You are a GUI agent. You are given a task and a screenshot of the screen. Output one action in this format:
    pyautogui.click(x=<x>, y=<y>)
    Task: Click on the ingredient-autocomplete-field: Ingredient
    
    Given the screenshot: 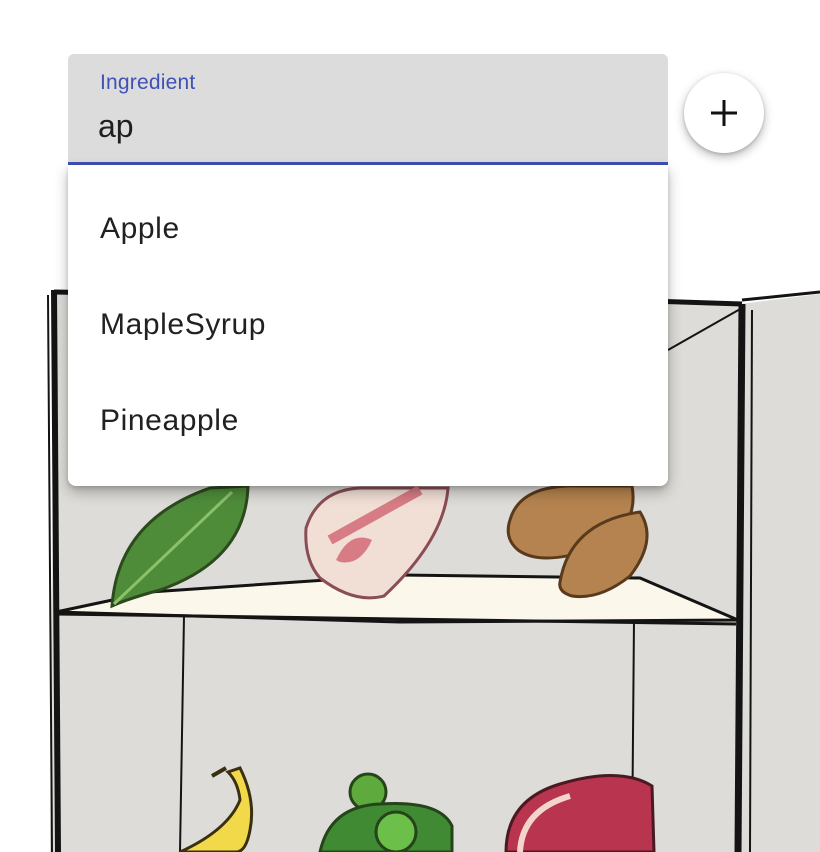 What is the action you would take?
    pyautogui.click(x=368, y=109)
    